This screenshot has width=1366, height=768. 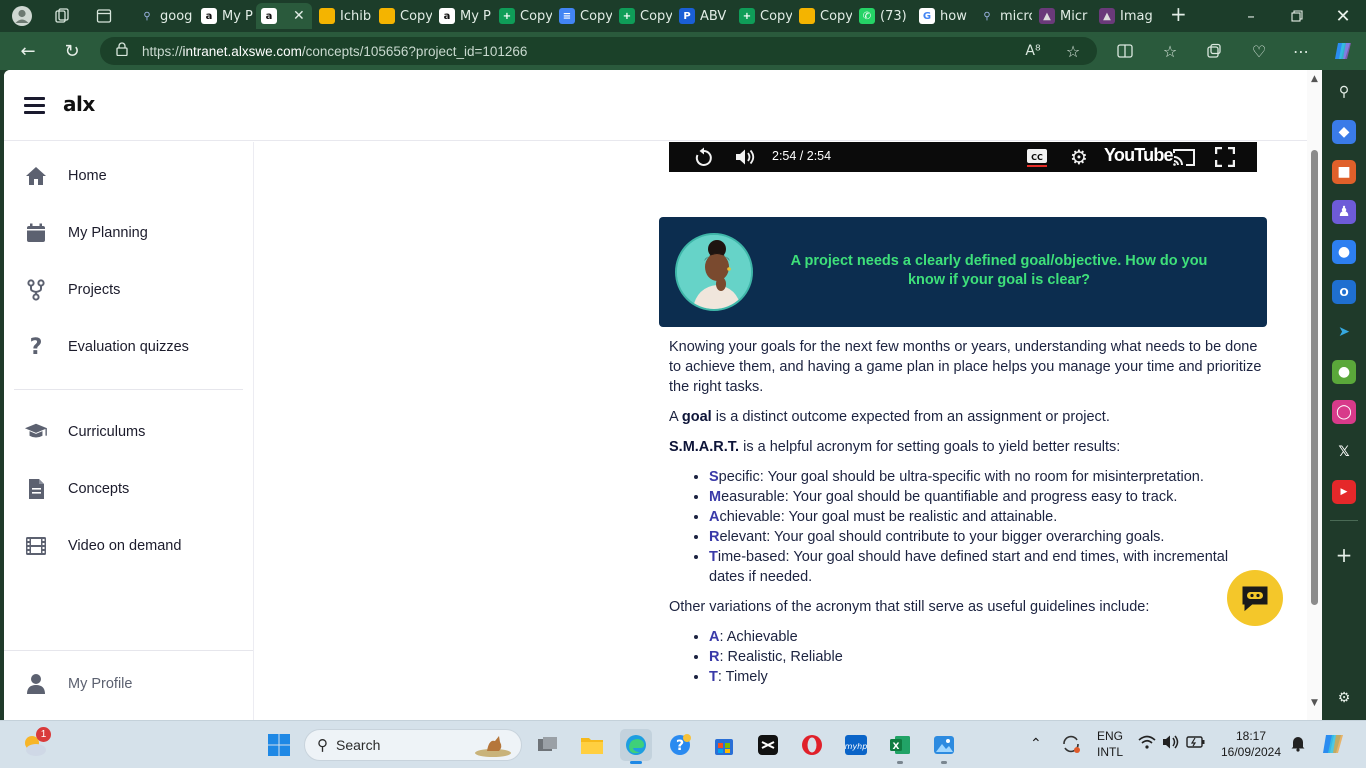 What do you see at coordinates (34, 105) in the screenshot?
I see `menu-toggle-icon` at bounding box center [34, 105].